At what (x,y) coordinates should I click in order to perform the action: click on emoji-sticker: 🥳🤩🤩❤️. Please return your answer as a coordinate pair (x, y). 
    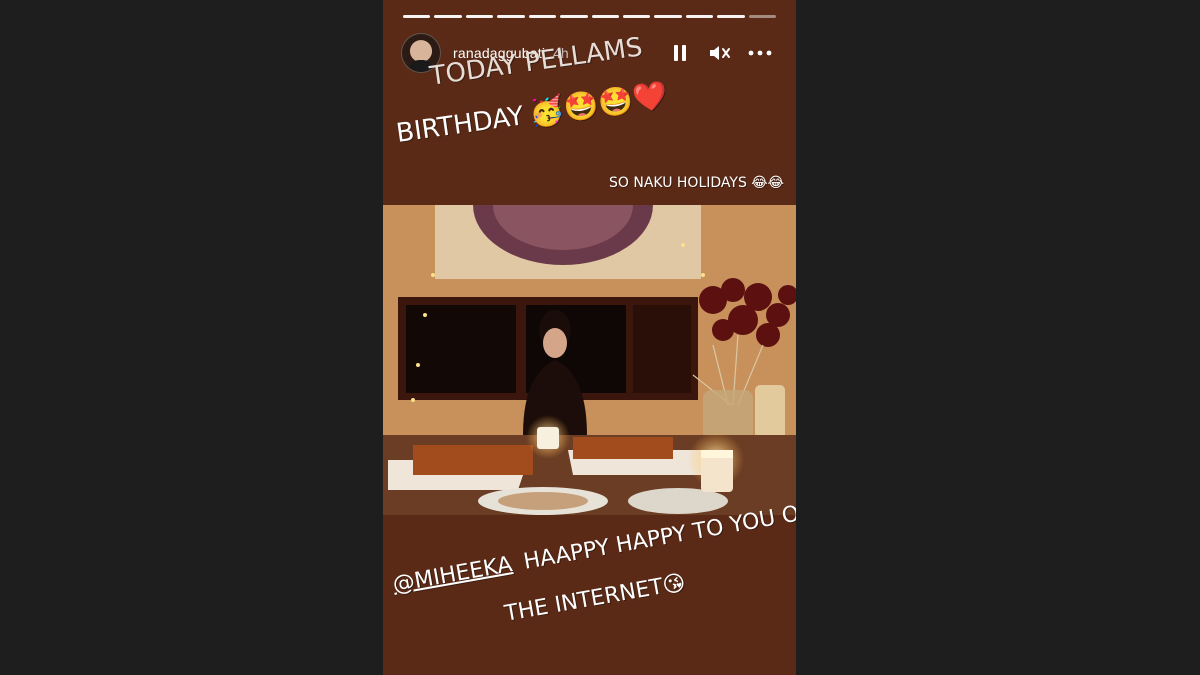
    Looking at the image, I should click on (598, 104).